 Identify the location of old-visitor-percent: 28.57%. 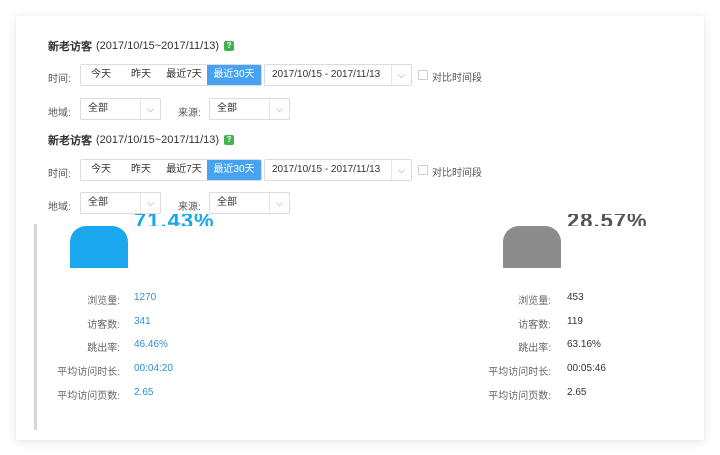
(607, 220).